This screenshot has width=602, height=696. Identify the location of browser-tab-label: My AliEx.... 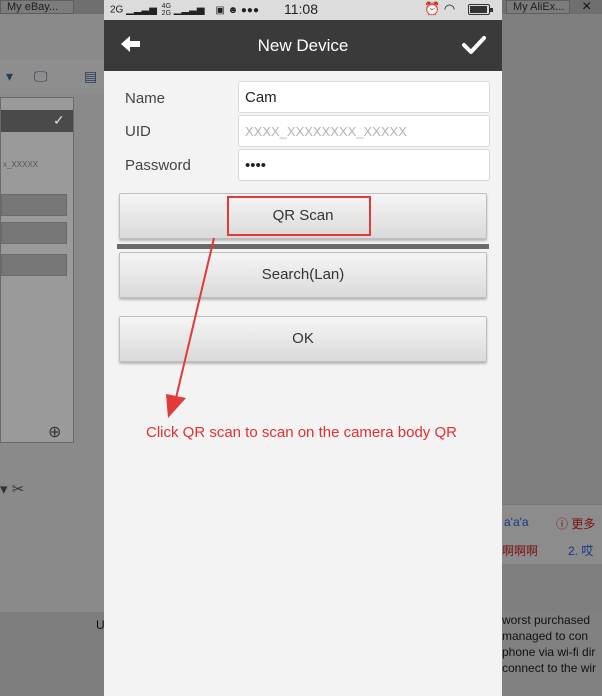
(539, 7).